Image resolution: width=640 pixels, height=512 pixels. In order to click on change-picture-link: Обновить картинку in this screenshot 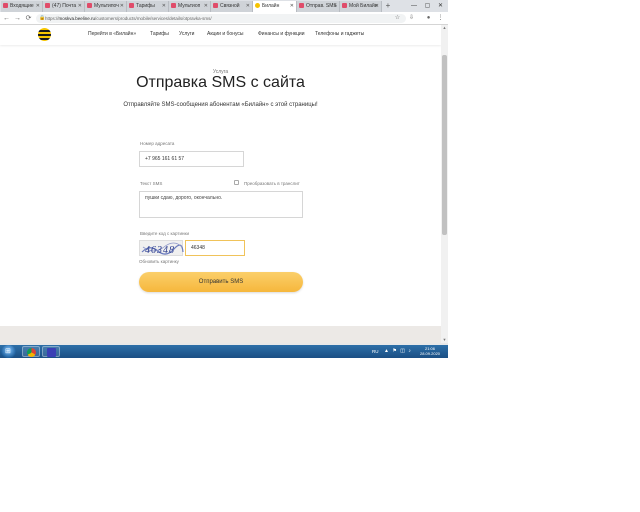, I will do `click(159, 261)`.